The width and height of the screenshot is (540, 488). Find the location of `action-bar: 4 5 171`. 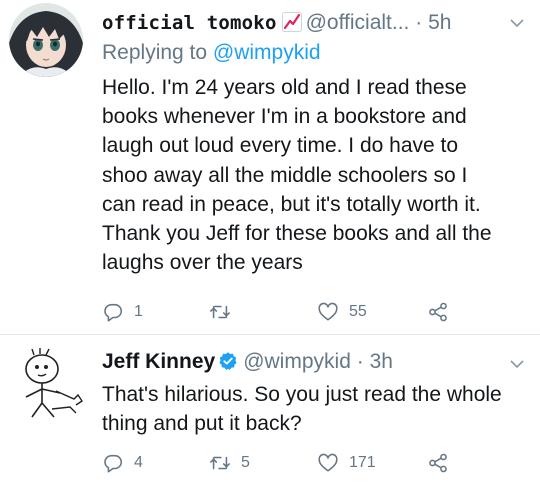

action-bar: 4 5 171 is located at coordinates (317, 463).